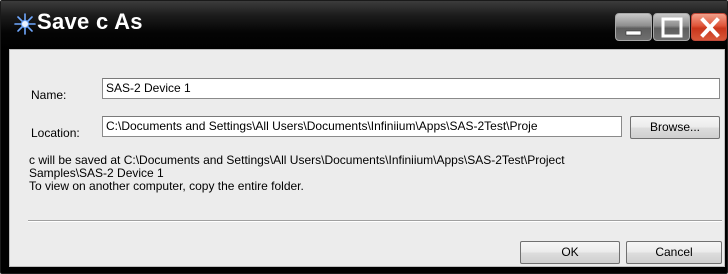 Image resolution: width=728 pixels, height=274 pixels. Describe the element at coordinates (570, 252) in the screenshot. I see `ok-button: OK` at that location.